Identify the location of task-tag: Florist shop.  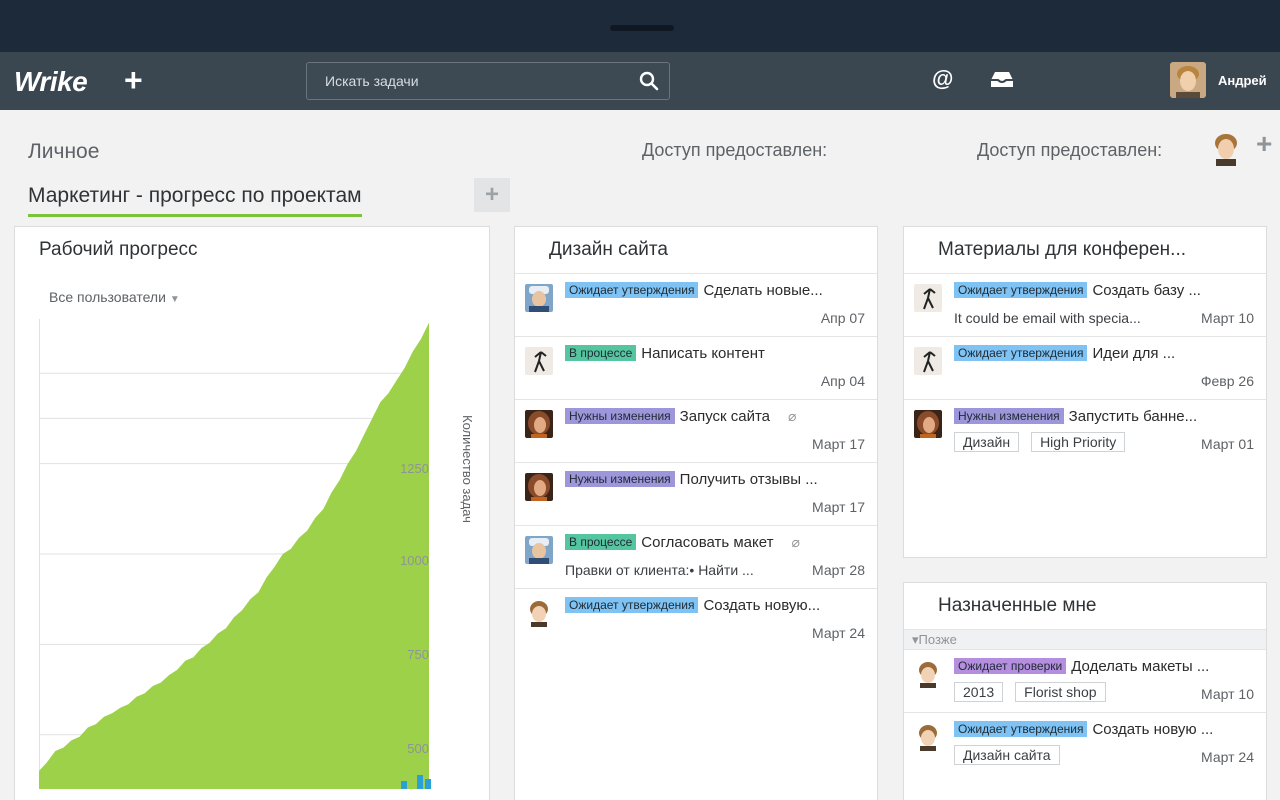
(1060, 692).